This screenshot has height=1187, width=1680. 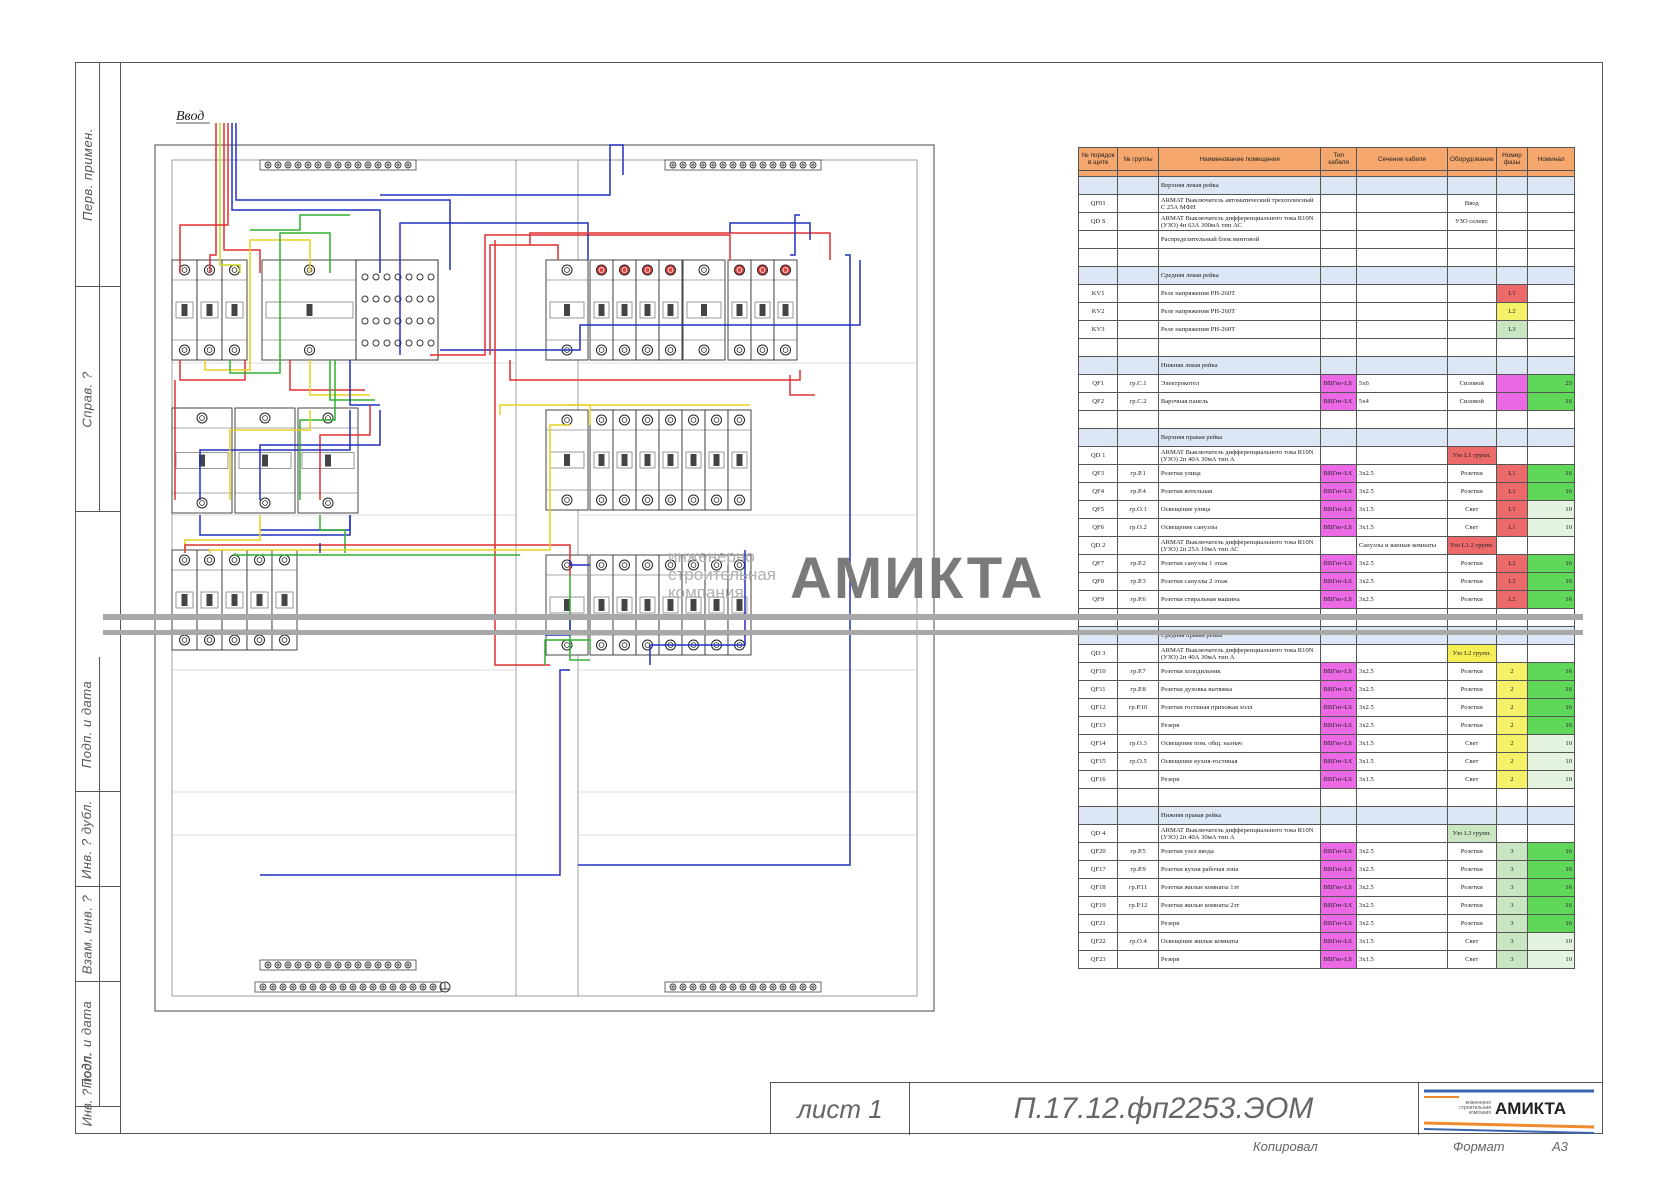 What do you see at coordinates (1098, 689) in the screenshot?
I see `cell-id: QF11` at bounding box center [1098, 689].